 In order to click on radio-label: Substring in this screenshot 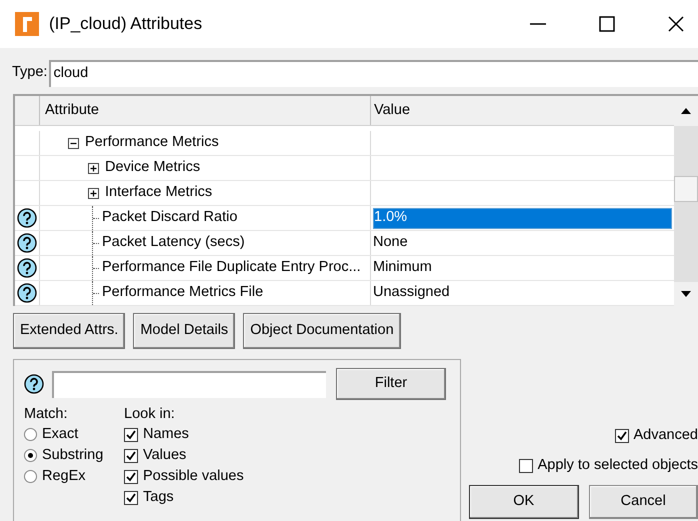, I will do `click(73, 455)`.